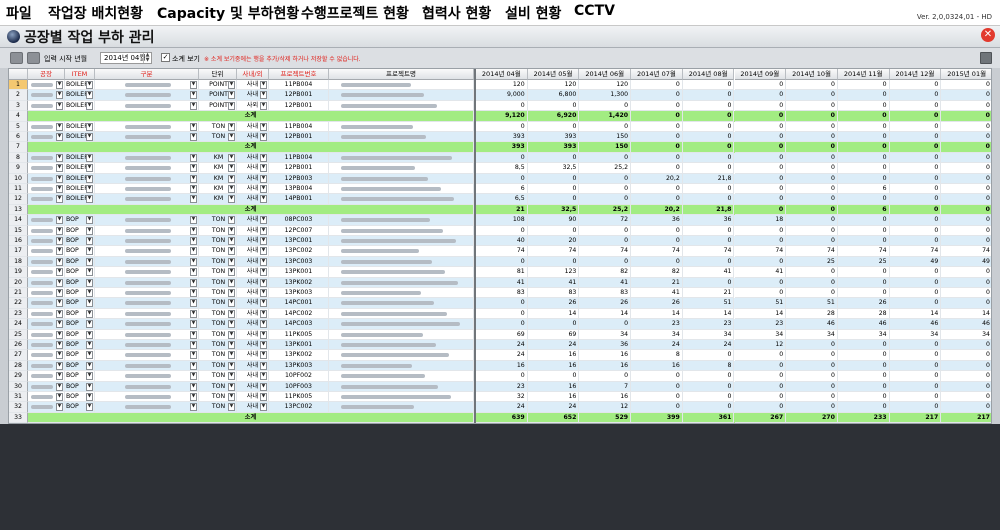  What do you see at coordinates (553, 386) in the screenshot?
I see `month-value-cell: 16` at bounding box center [553, 386].